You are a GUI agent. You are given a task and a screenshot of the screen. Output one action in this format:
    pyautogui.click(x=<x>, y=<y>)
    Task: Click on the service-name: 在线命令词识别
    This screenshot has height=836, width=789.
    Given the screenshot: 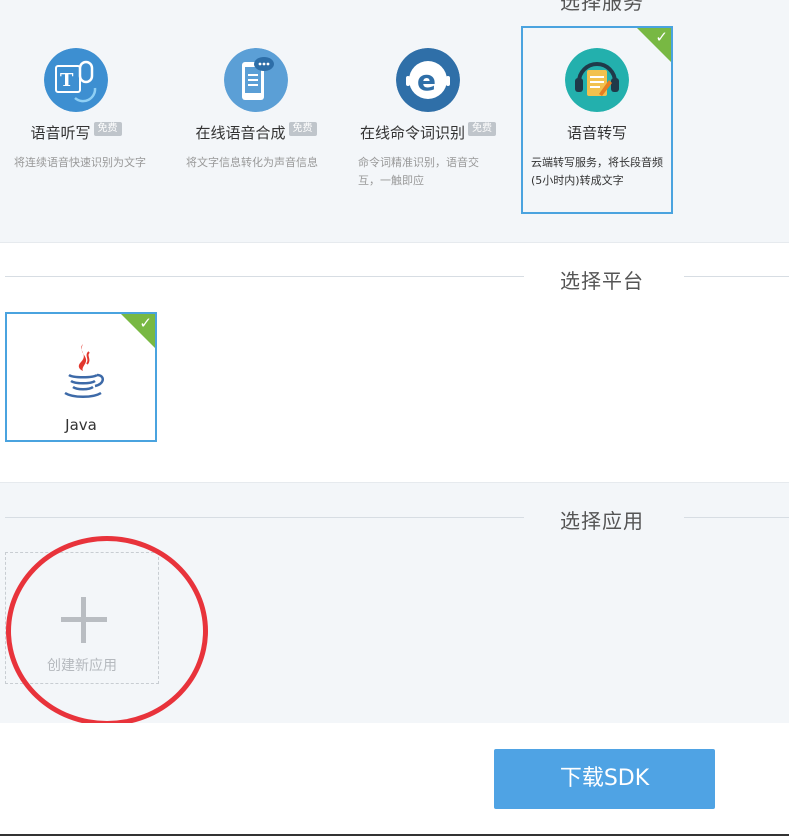 What is the action you would take?
    pyautogui.click(x=412, y=133)
    